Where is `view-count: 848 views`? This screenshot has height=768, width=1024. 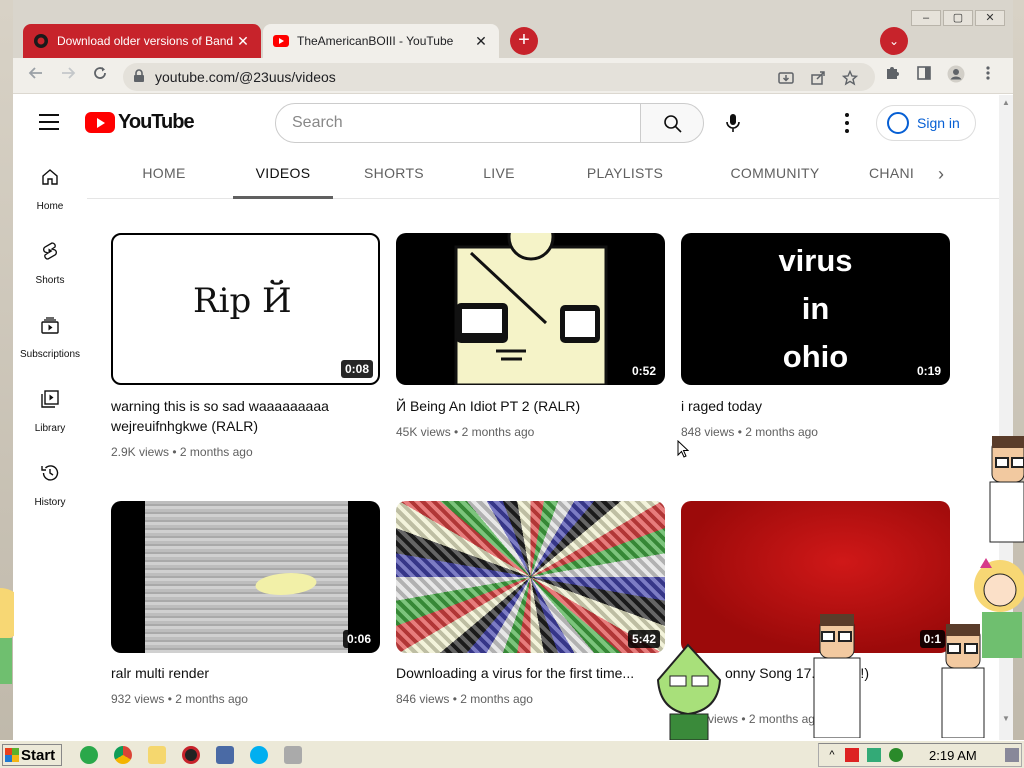 view-count: 848 views is located at coordinates (708, 432).